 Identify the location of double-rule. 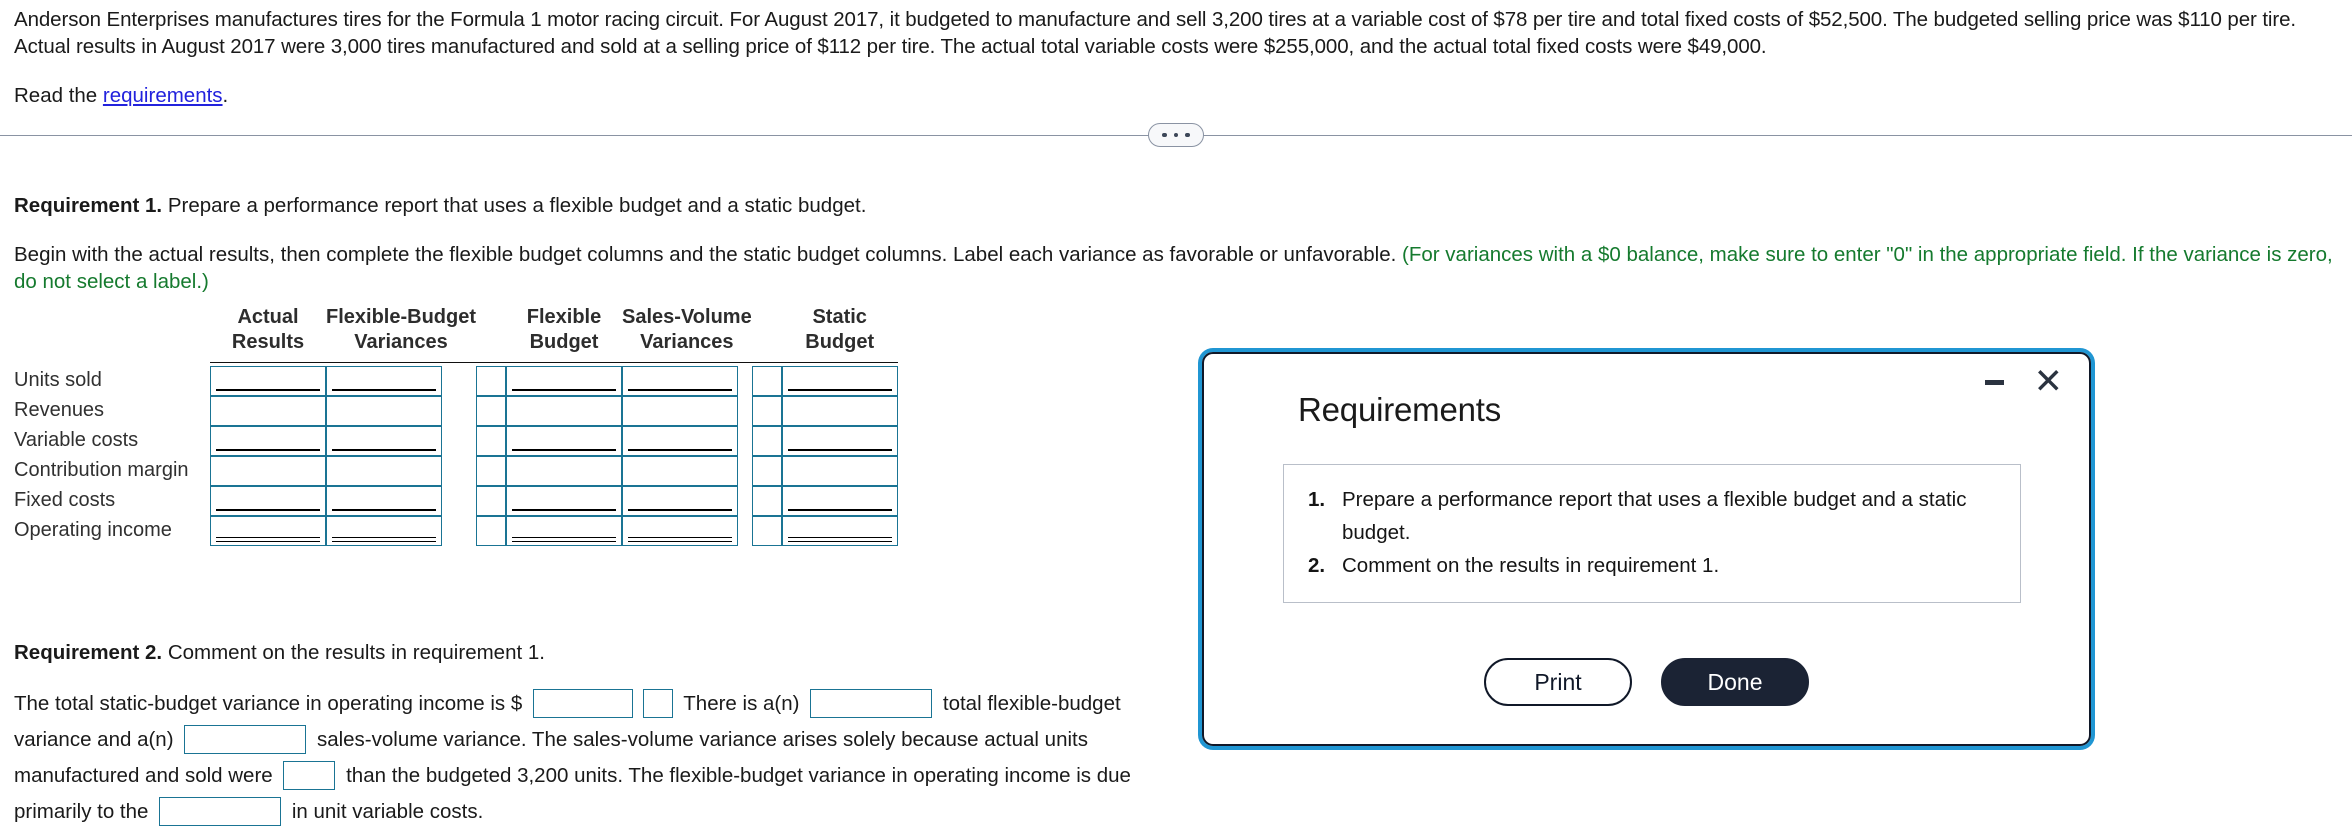
(268, 539).